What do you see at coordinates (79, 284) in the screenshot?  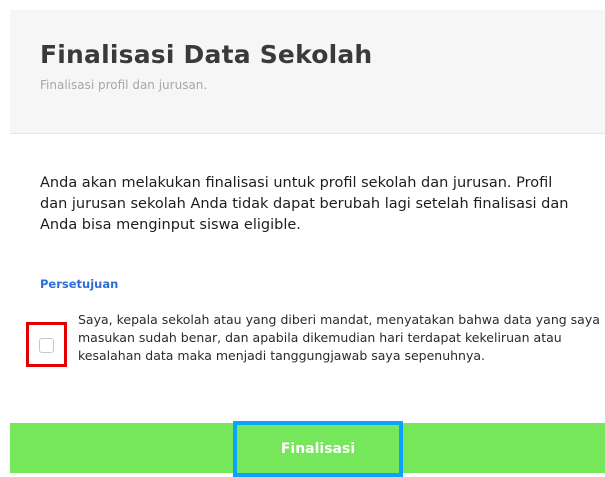 I see `consent-section-label: Persetujuan` at bounding box center [79, 284].